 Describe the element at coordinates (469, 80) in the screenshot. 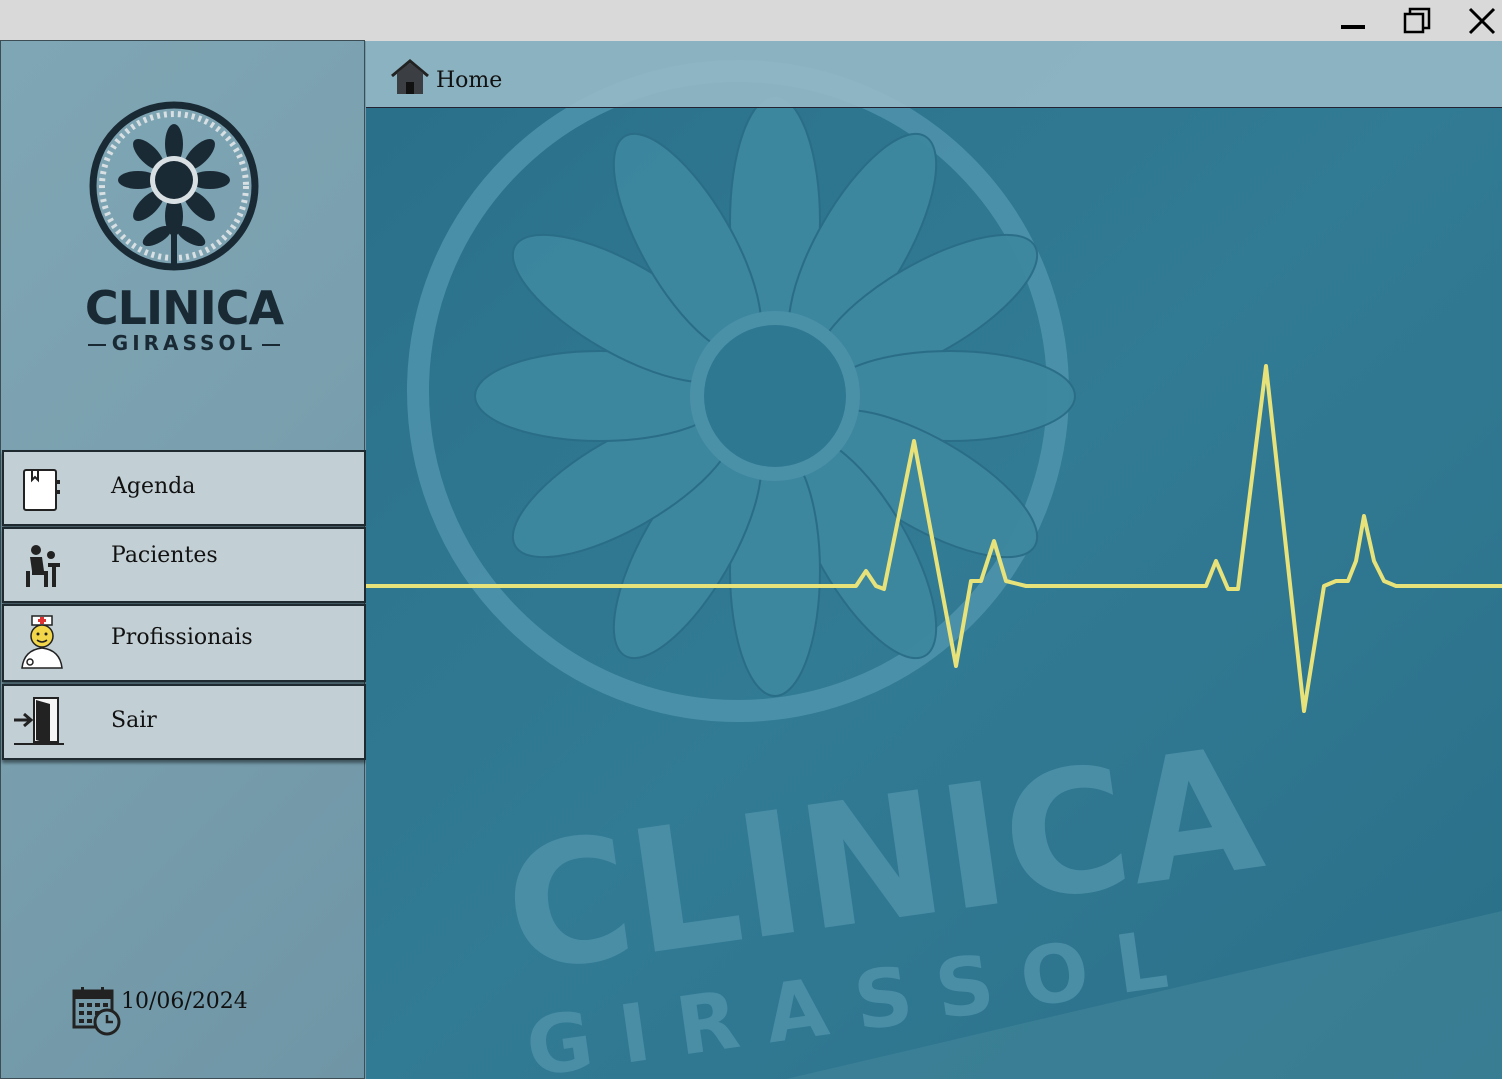

I see `page-title: Home` at that location.